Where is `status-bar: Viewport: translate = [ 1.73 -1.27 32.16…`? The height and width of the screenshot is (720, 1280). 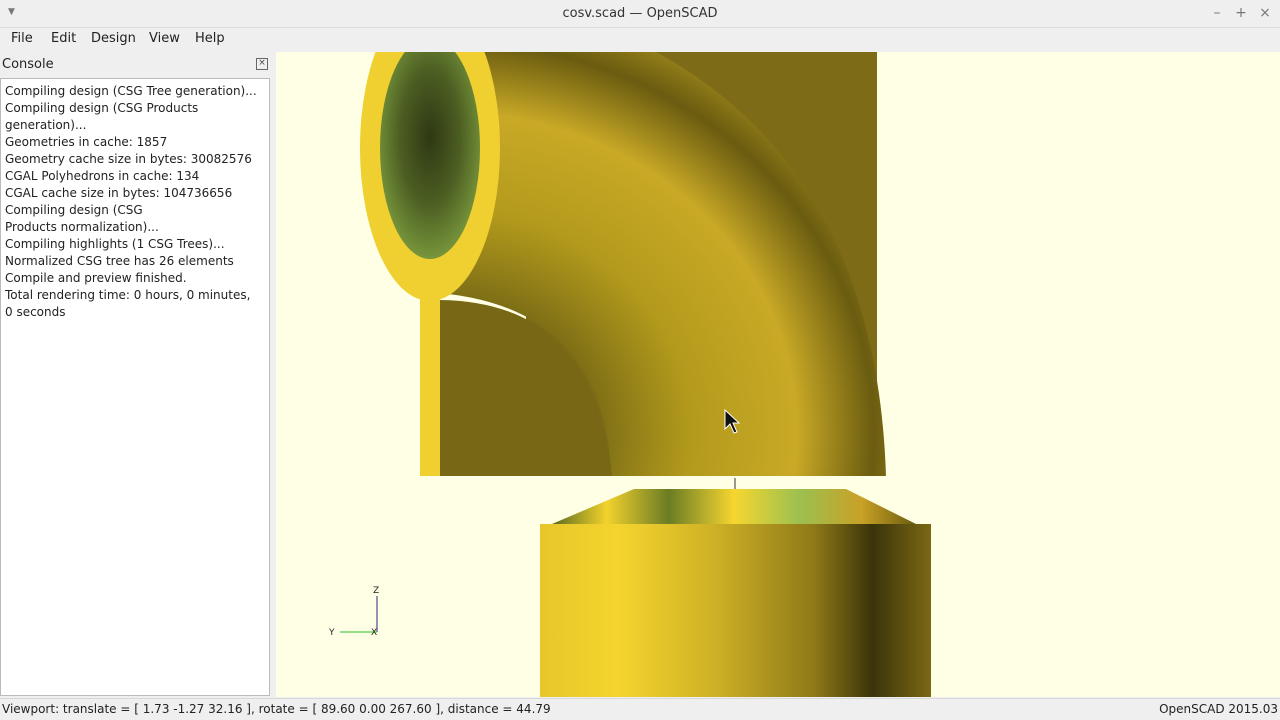 status-bar: Viewport: translate = [ 1.73 -1.27 32.16… is located at coordinates (640, 709).